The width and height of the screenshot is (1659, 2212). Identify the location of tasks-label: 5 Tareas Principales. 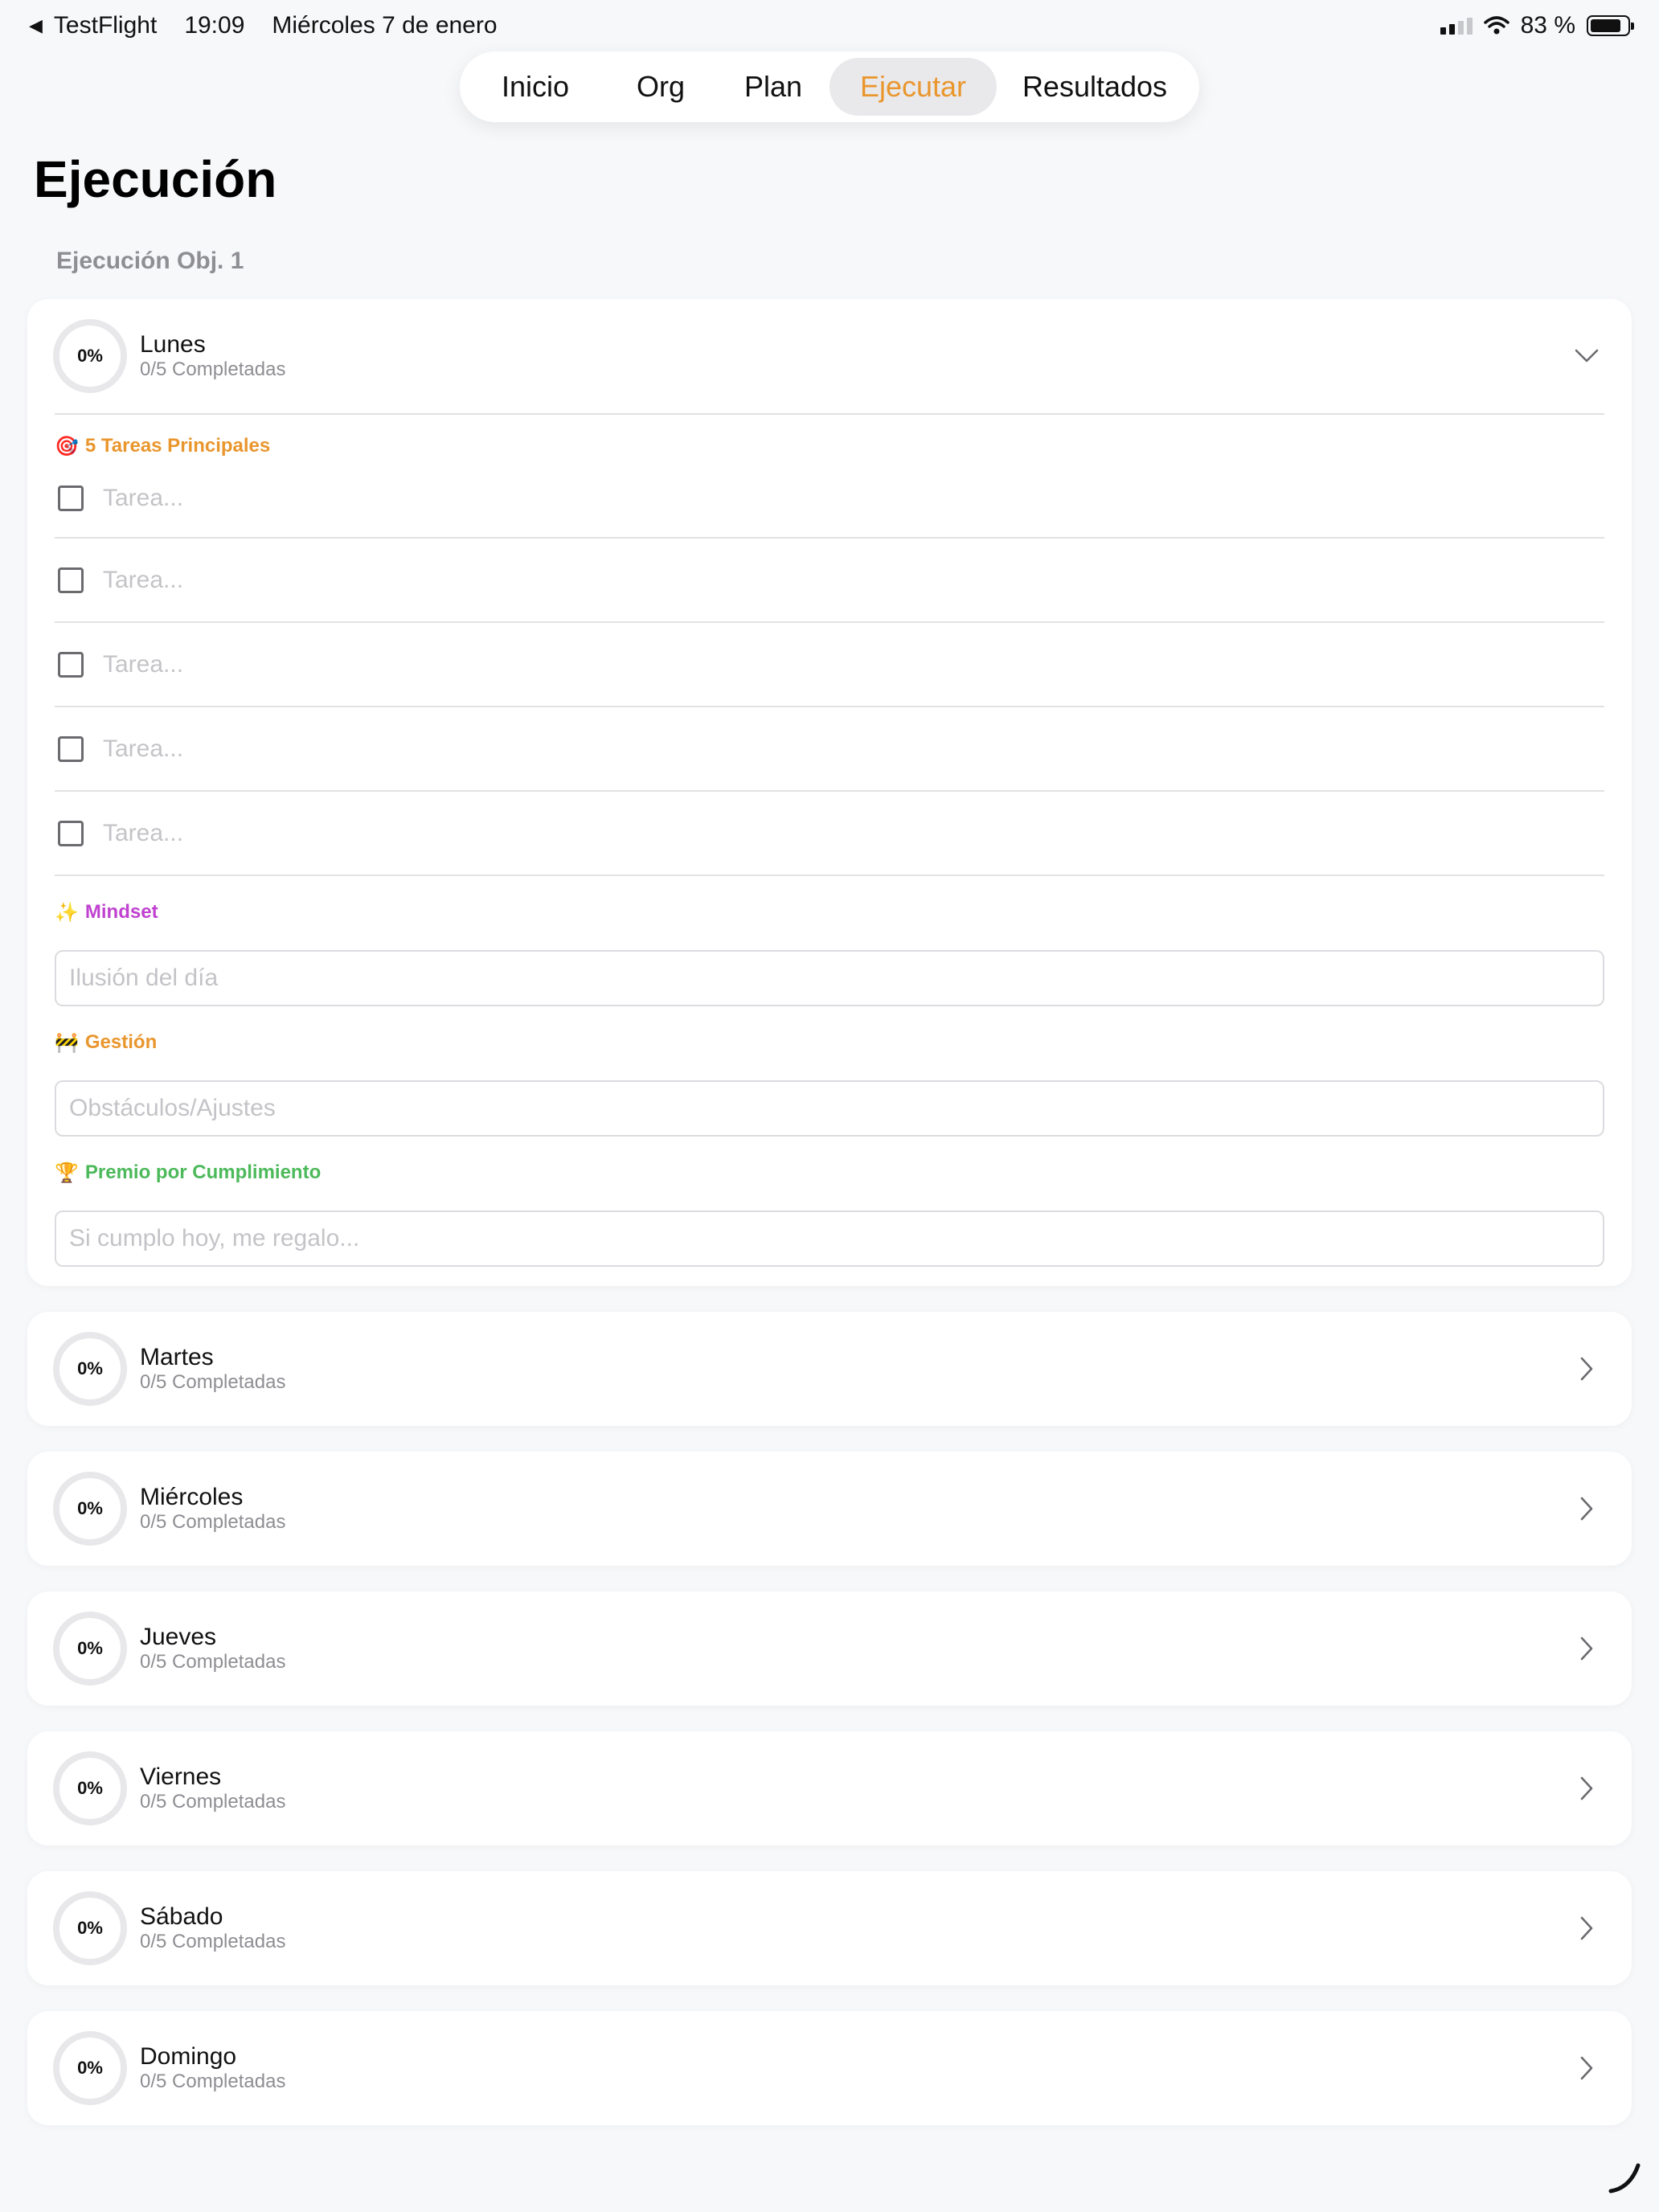
(177, 446).